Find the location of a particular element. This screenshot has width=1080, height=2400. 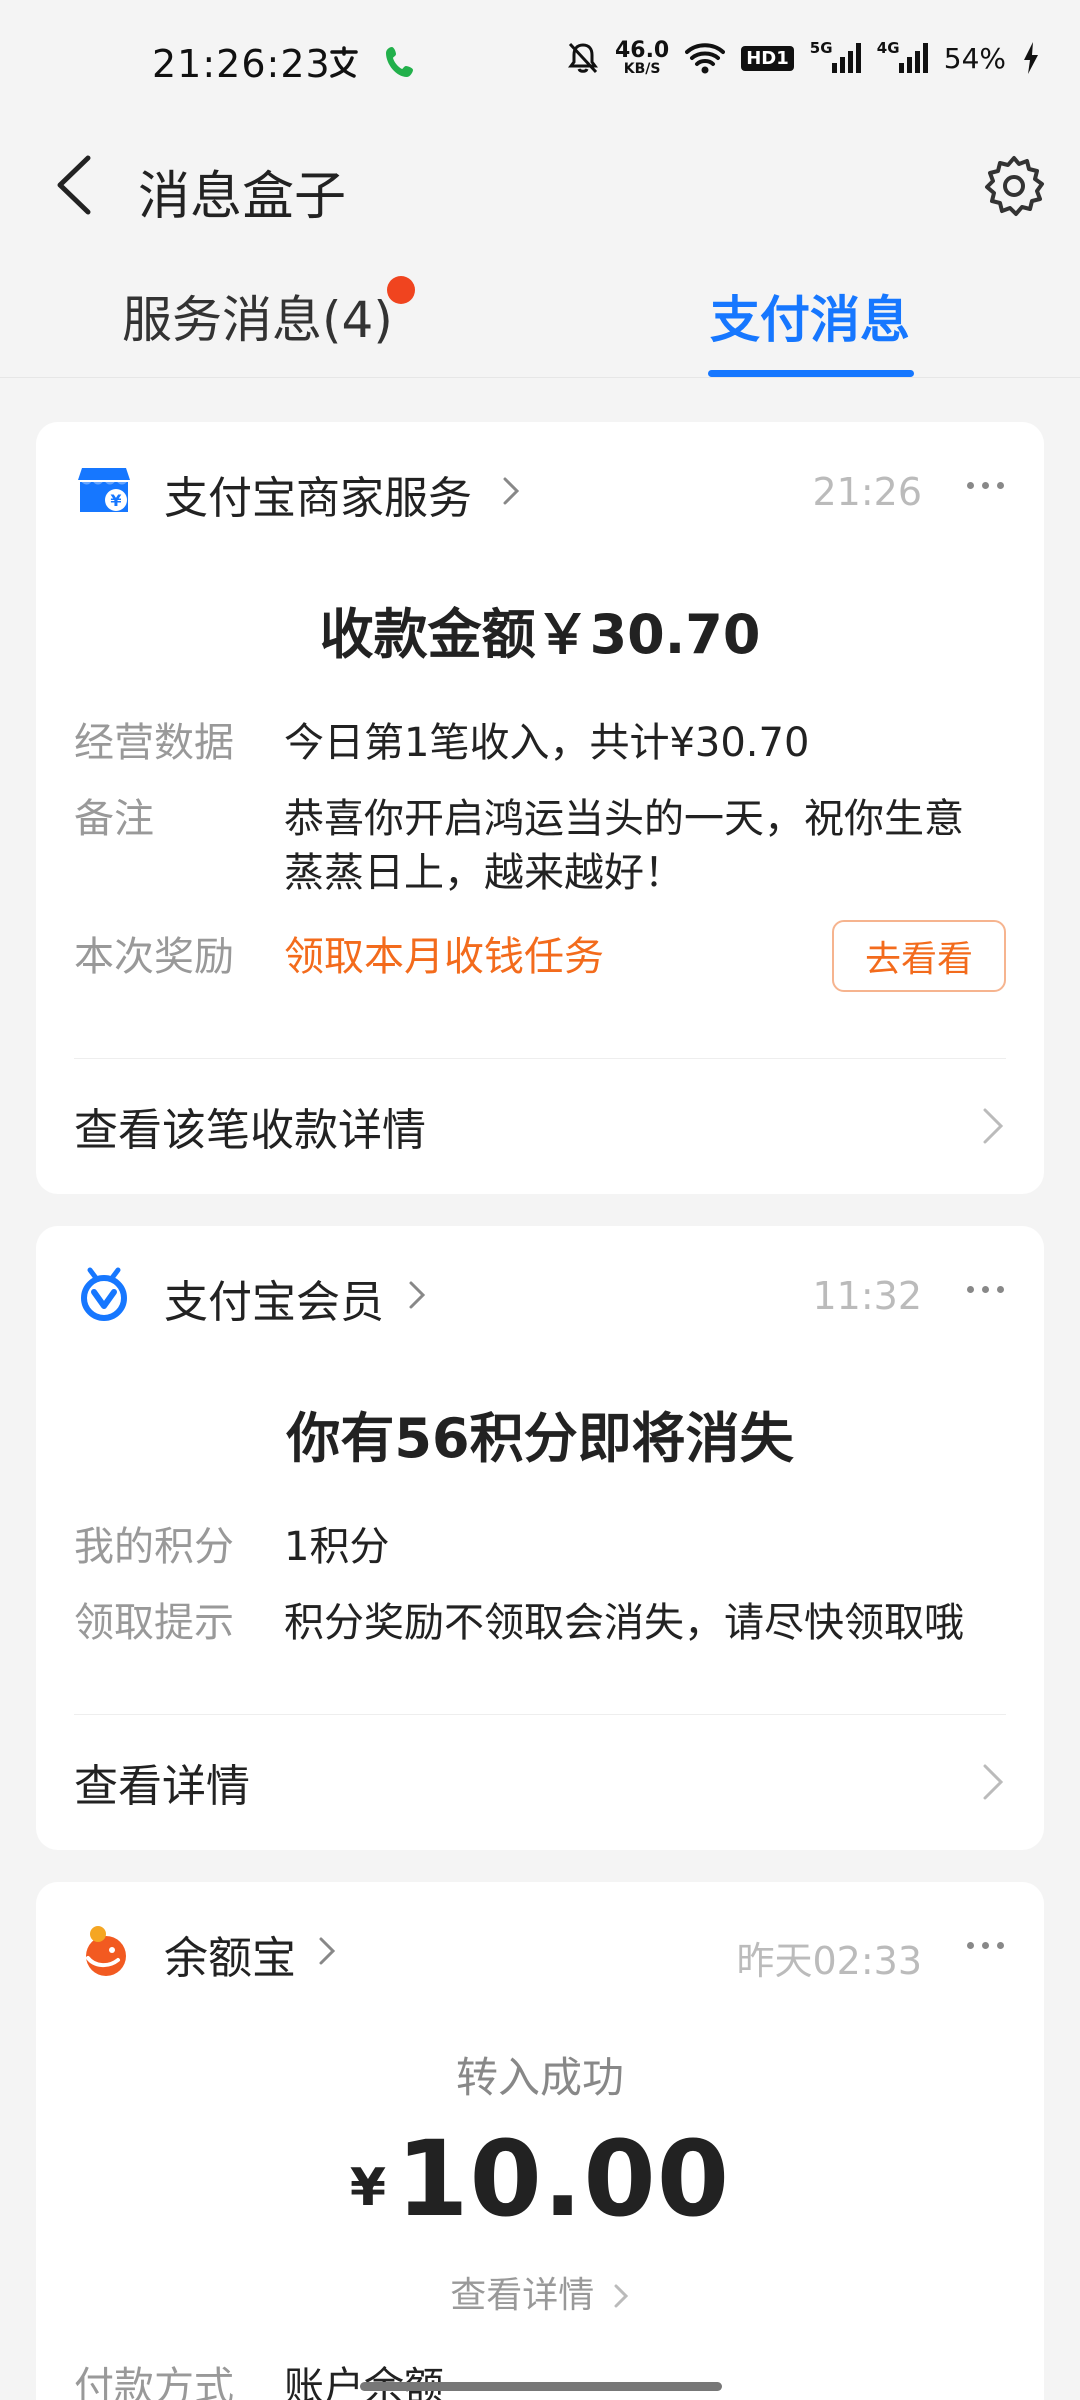

card-time: 昨天02:33 is located at coordinates (829, 1961).